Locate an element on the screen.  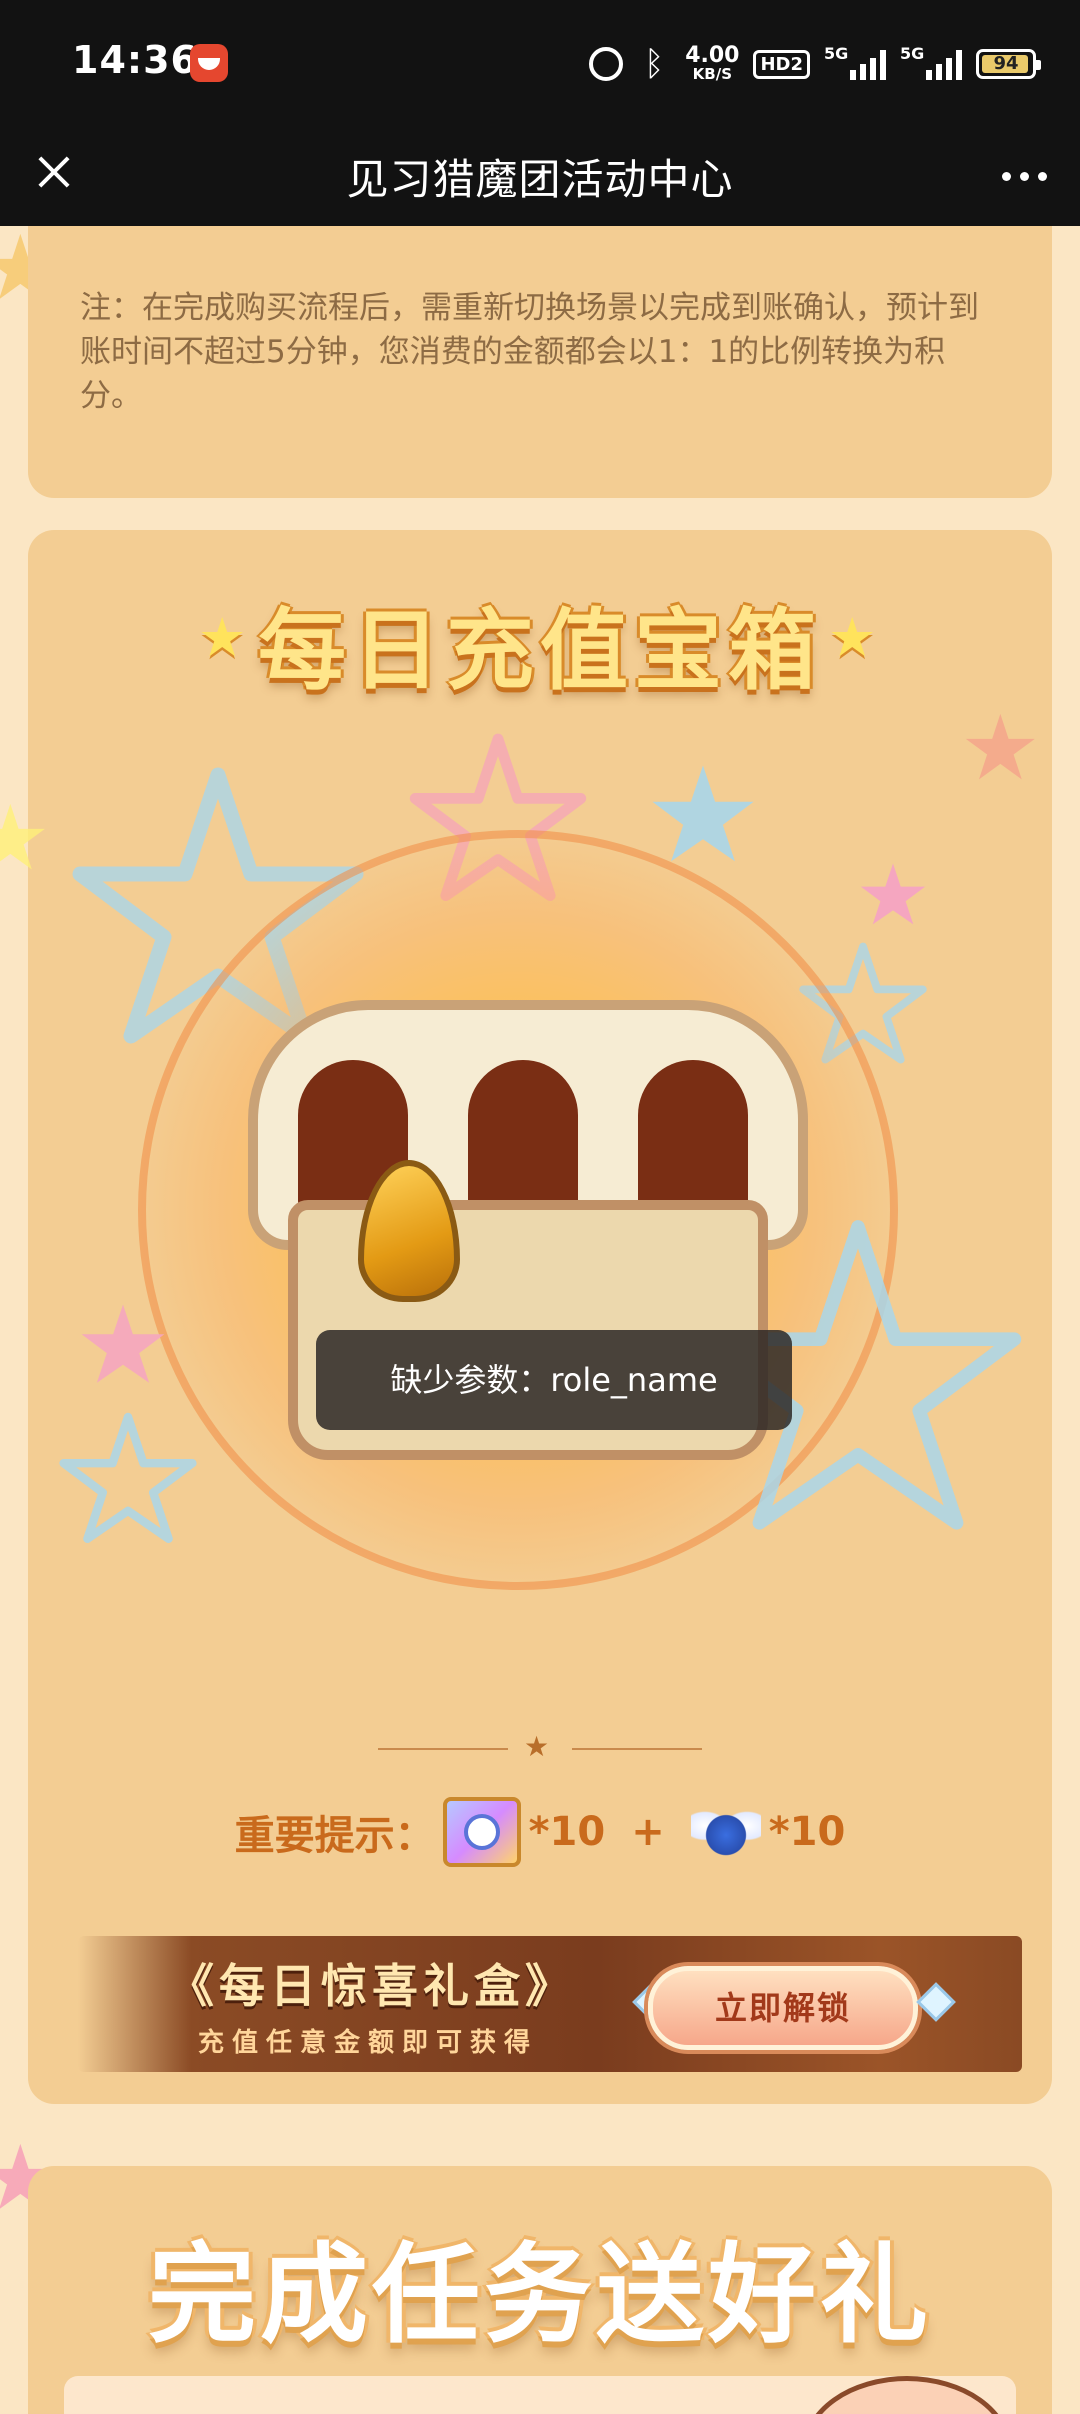
title-bar: 见习猎魔团活动中心 is located at coordinates (540, 176).